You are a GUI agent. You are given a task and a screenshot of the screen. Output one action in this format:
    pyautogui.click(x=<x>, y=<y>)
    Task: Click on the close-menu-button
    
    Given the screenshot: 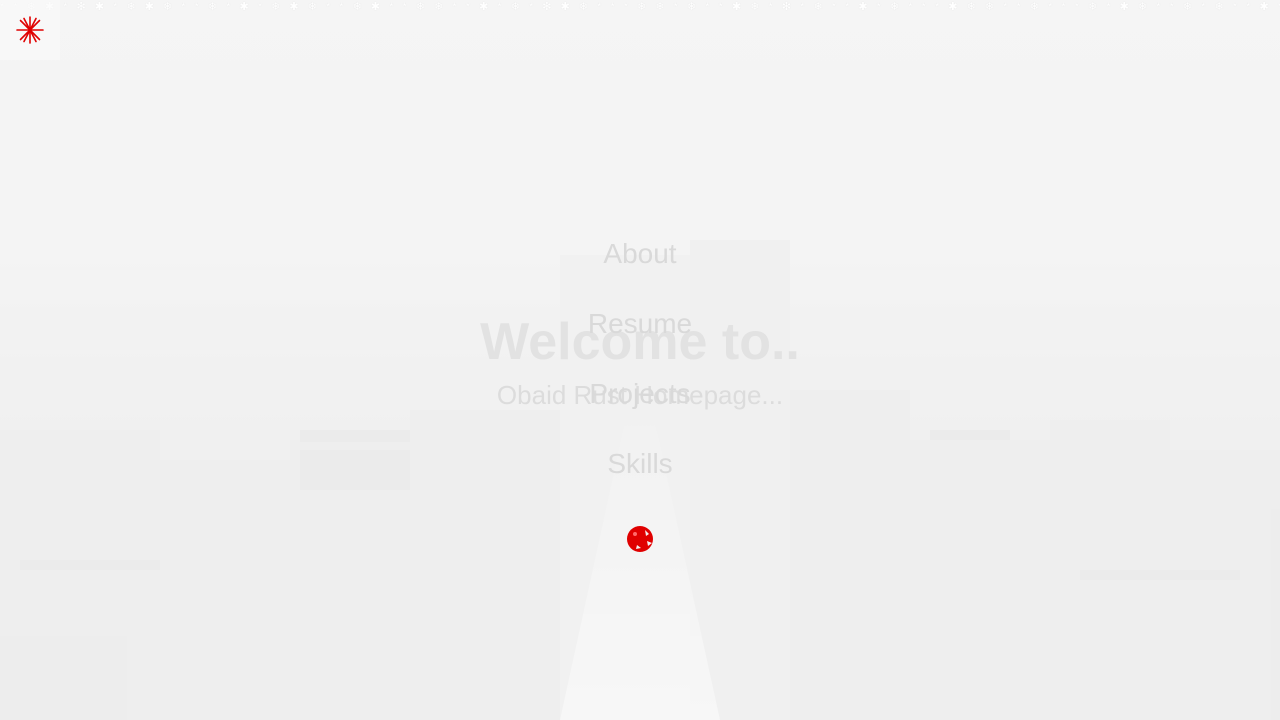 What is the action you would take?
    pyautogui.click(x=640, y=539)
    